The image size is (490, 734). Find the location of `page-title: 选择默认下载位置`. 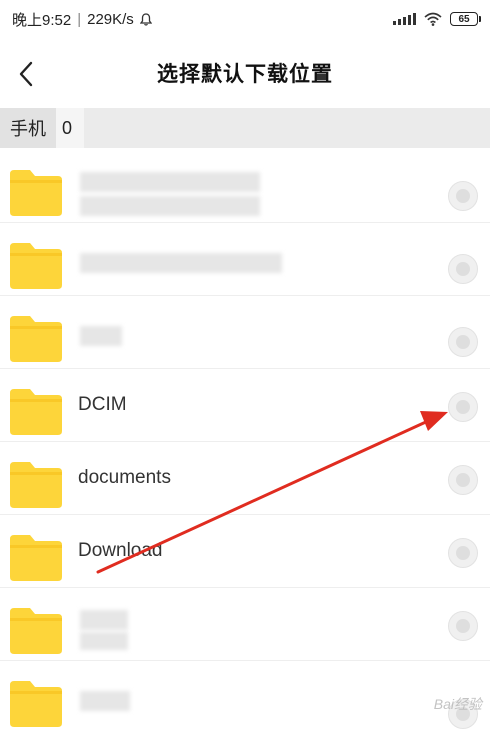

page-title: 选择默认下载位置 is located at coordinates (245, 74).